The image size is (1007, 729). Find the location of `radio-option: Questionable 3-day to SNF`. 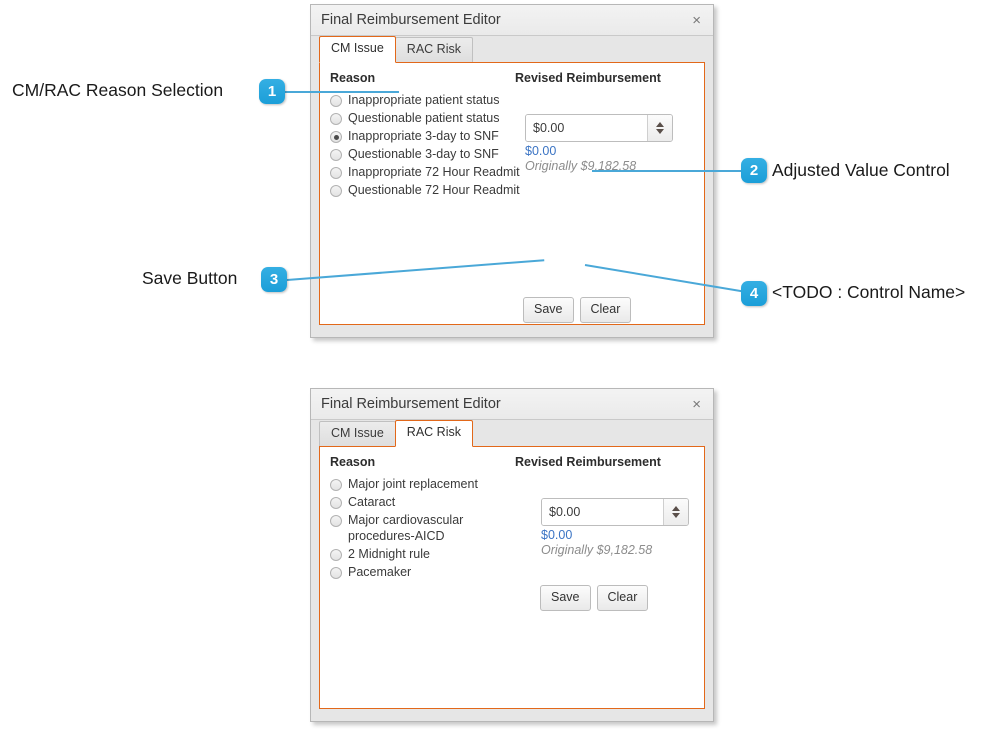

radio-option: Questionable 3-day to SNF is located at coordinates (427, 154).